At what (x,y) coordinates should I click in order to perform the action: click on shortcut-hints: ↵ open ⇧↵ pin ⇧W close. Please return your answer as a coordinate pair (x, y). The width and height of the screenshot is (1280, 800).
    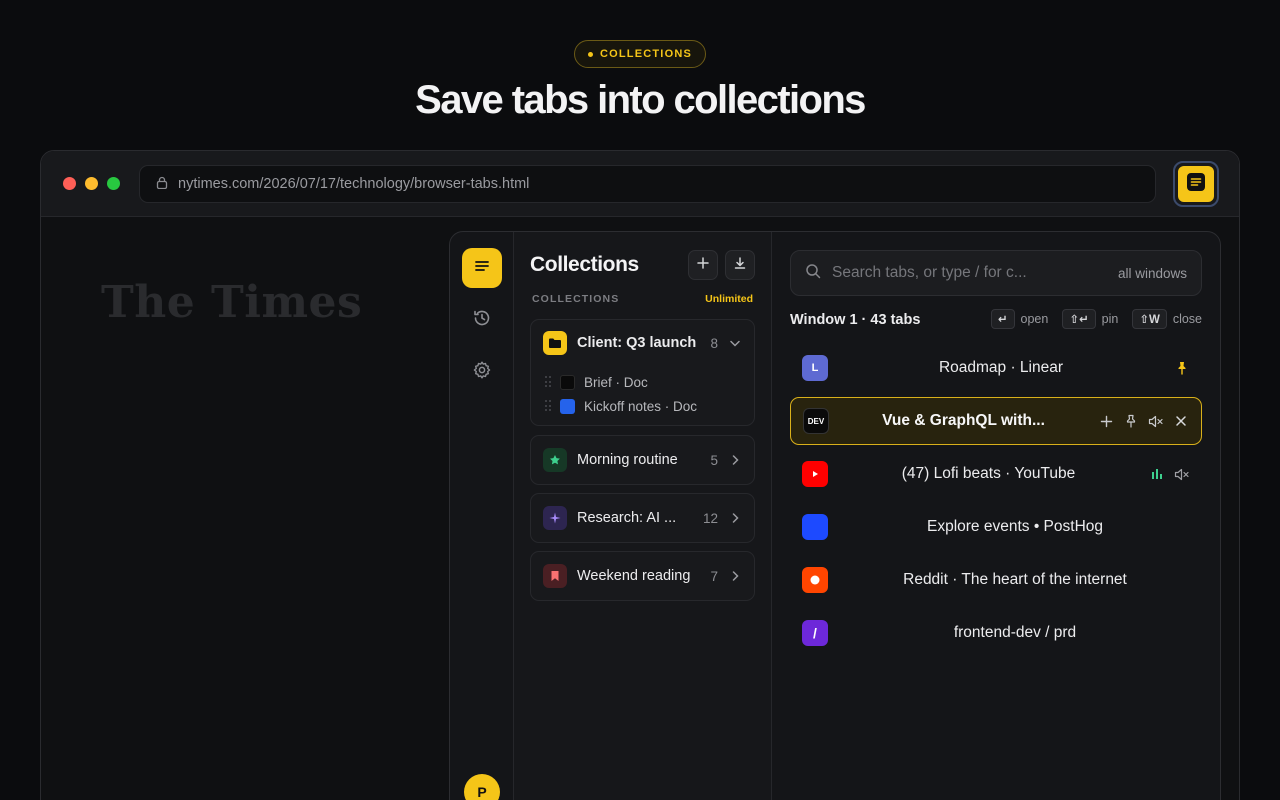
    Looking at the image, I should click on (1093, 319).